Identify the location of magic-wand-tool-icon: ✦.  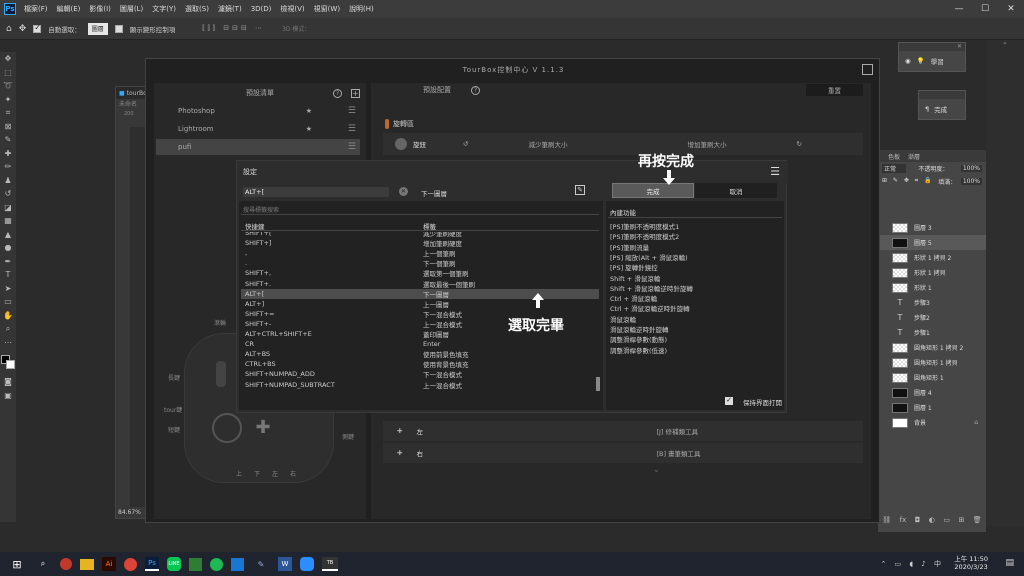
(8, 100).